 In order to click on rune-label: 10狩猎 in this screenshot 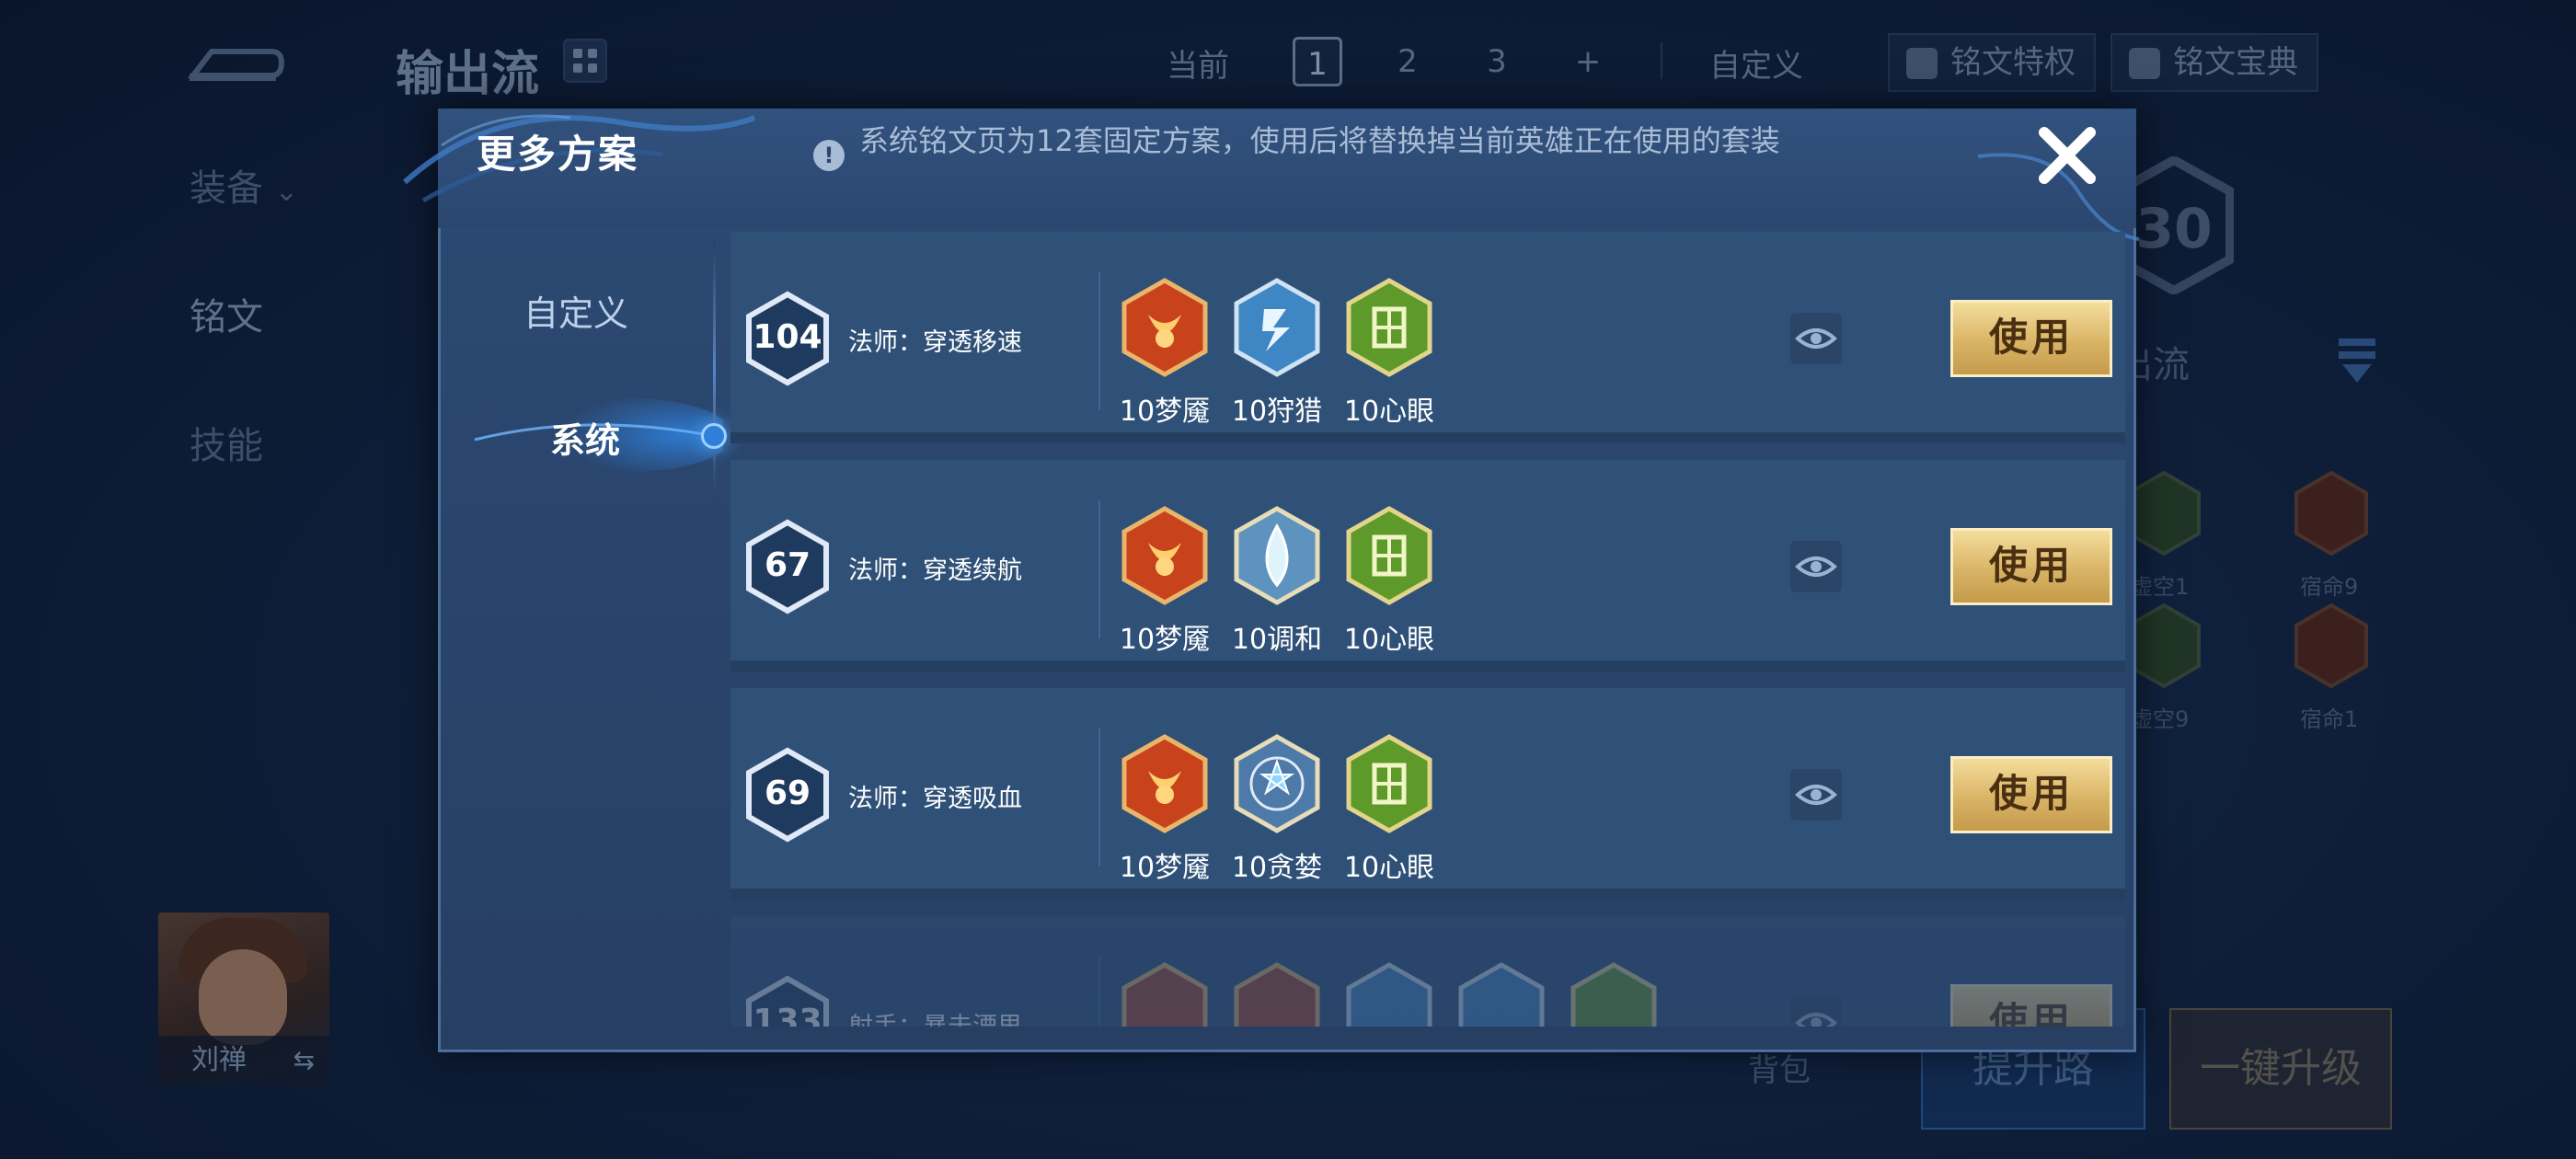, I will do `click(1277, 412)`.